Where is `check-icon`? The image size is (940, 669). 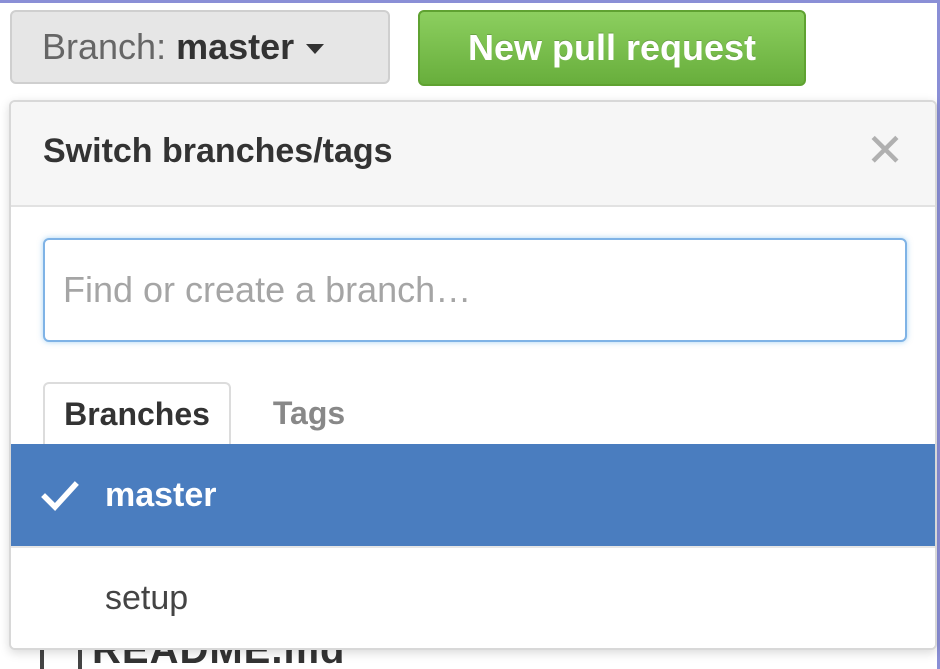
check-icon is located at coordinates (60, 496).